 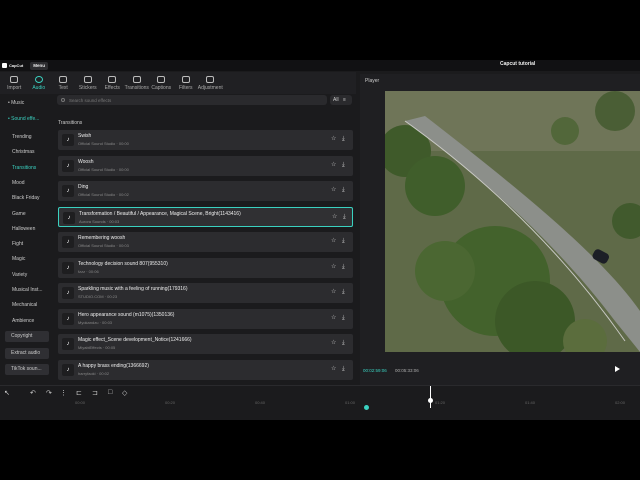 What do you see at coordinates (205, 140) in the screenshot?
I see `list-item: ♪ Swish Official Sound Studio · 00:00 ☆ ⤓` at bounding box center [205, 140].